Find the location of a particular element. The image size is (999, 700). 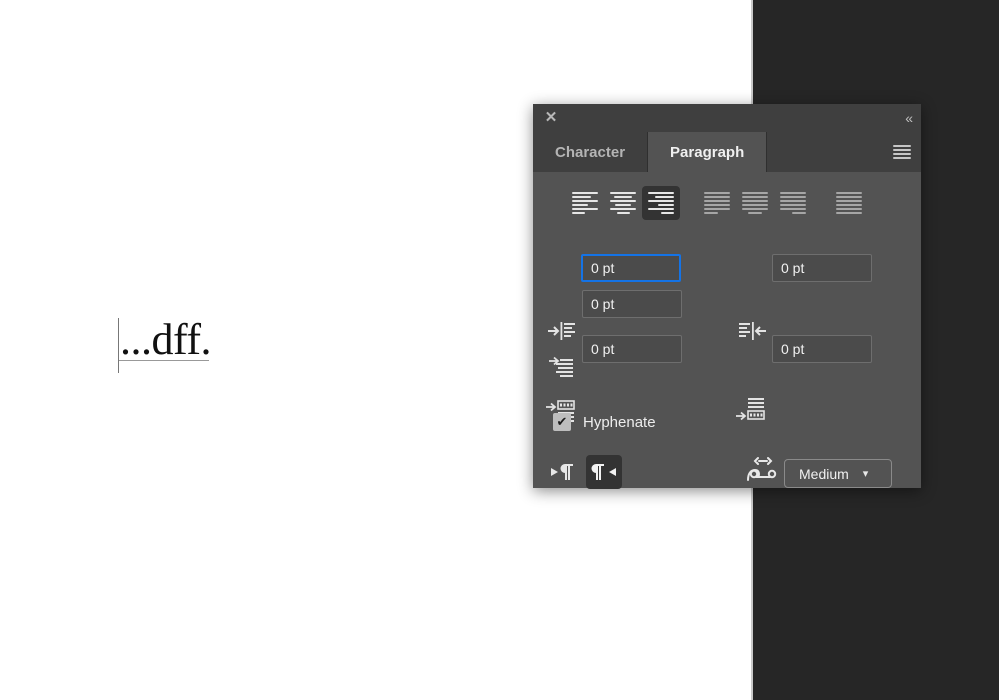

justify-last-right-button is located at coordinates (793, 203).